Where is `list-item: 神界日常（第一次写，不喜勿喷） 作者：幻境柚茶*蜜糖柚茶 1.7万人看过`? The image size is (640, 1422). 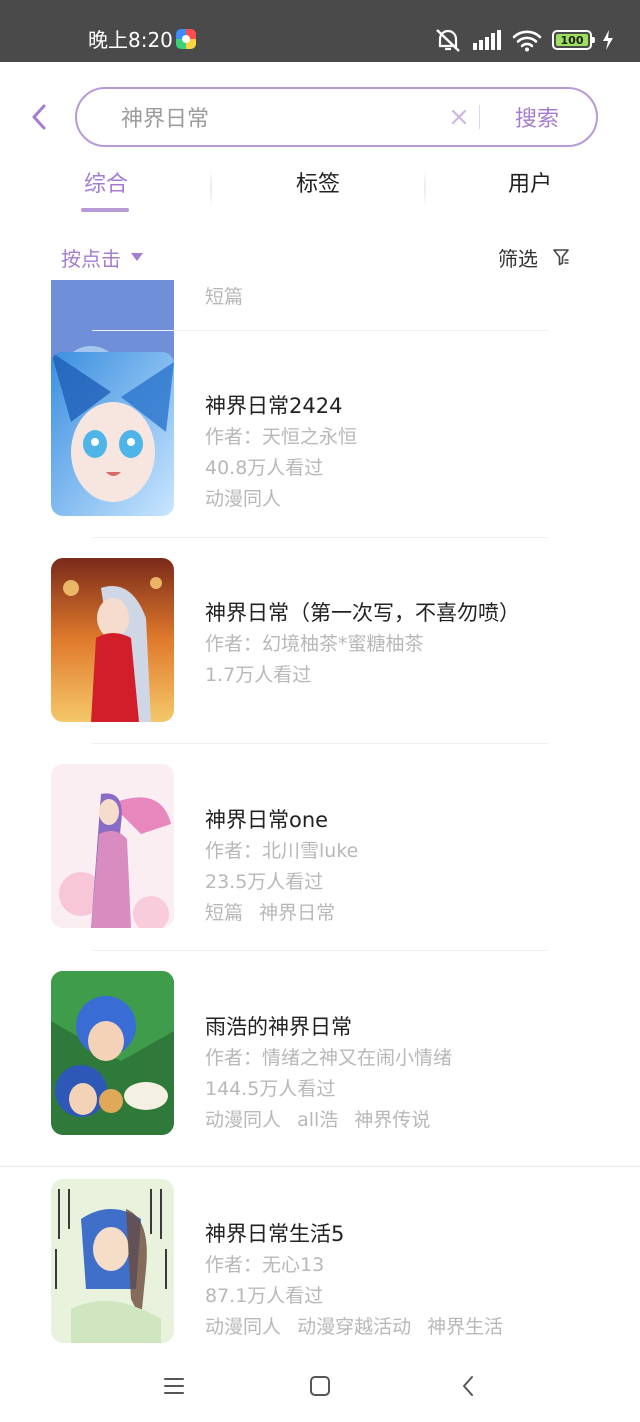
list-item: 神界日常（第一次写，不喜勿喷） 作者：幻境柚茶*蜜糖柚茶 1.7万人看过 is located at coordinates (320, 660).